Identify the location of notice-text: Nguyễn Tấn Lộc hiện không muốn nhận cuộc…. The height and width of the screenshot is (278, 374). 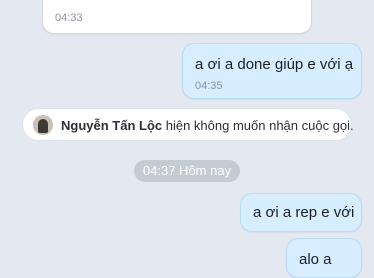
(207, 125).